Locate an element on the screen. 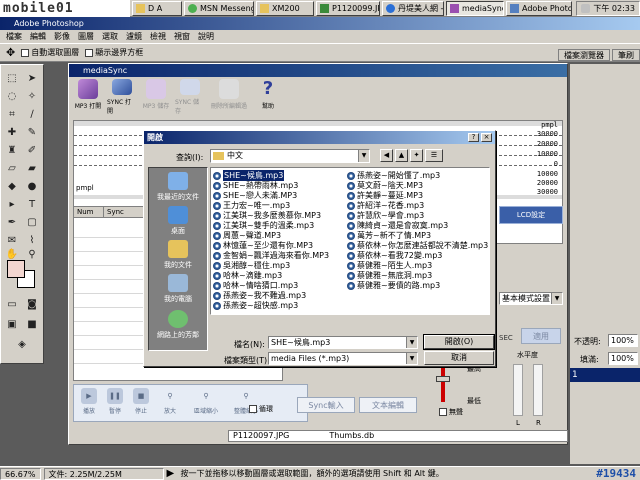  screen-mode-icon: ▣ is located at coordinates (12, 324).